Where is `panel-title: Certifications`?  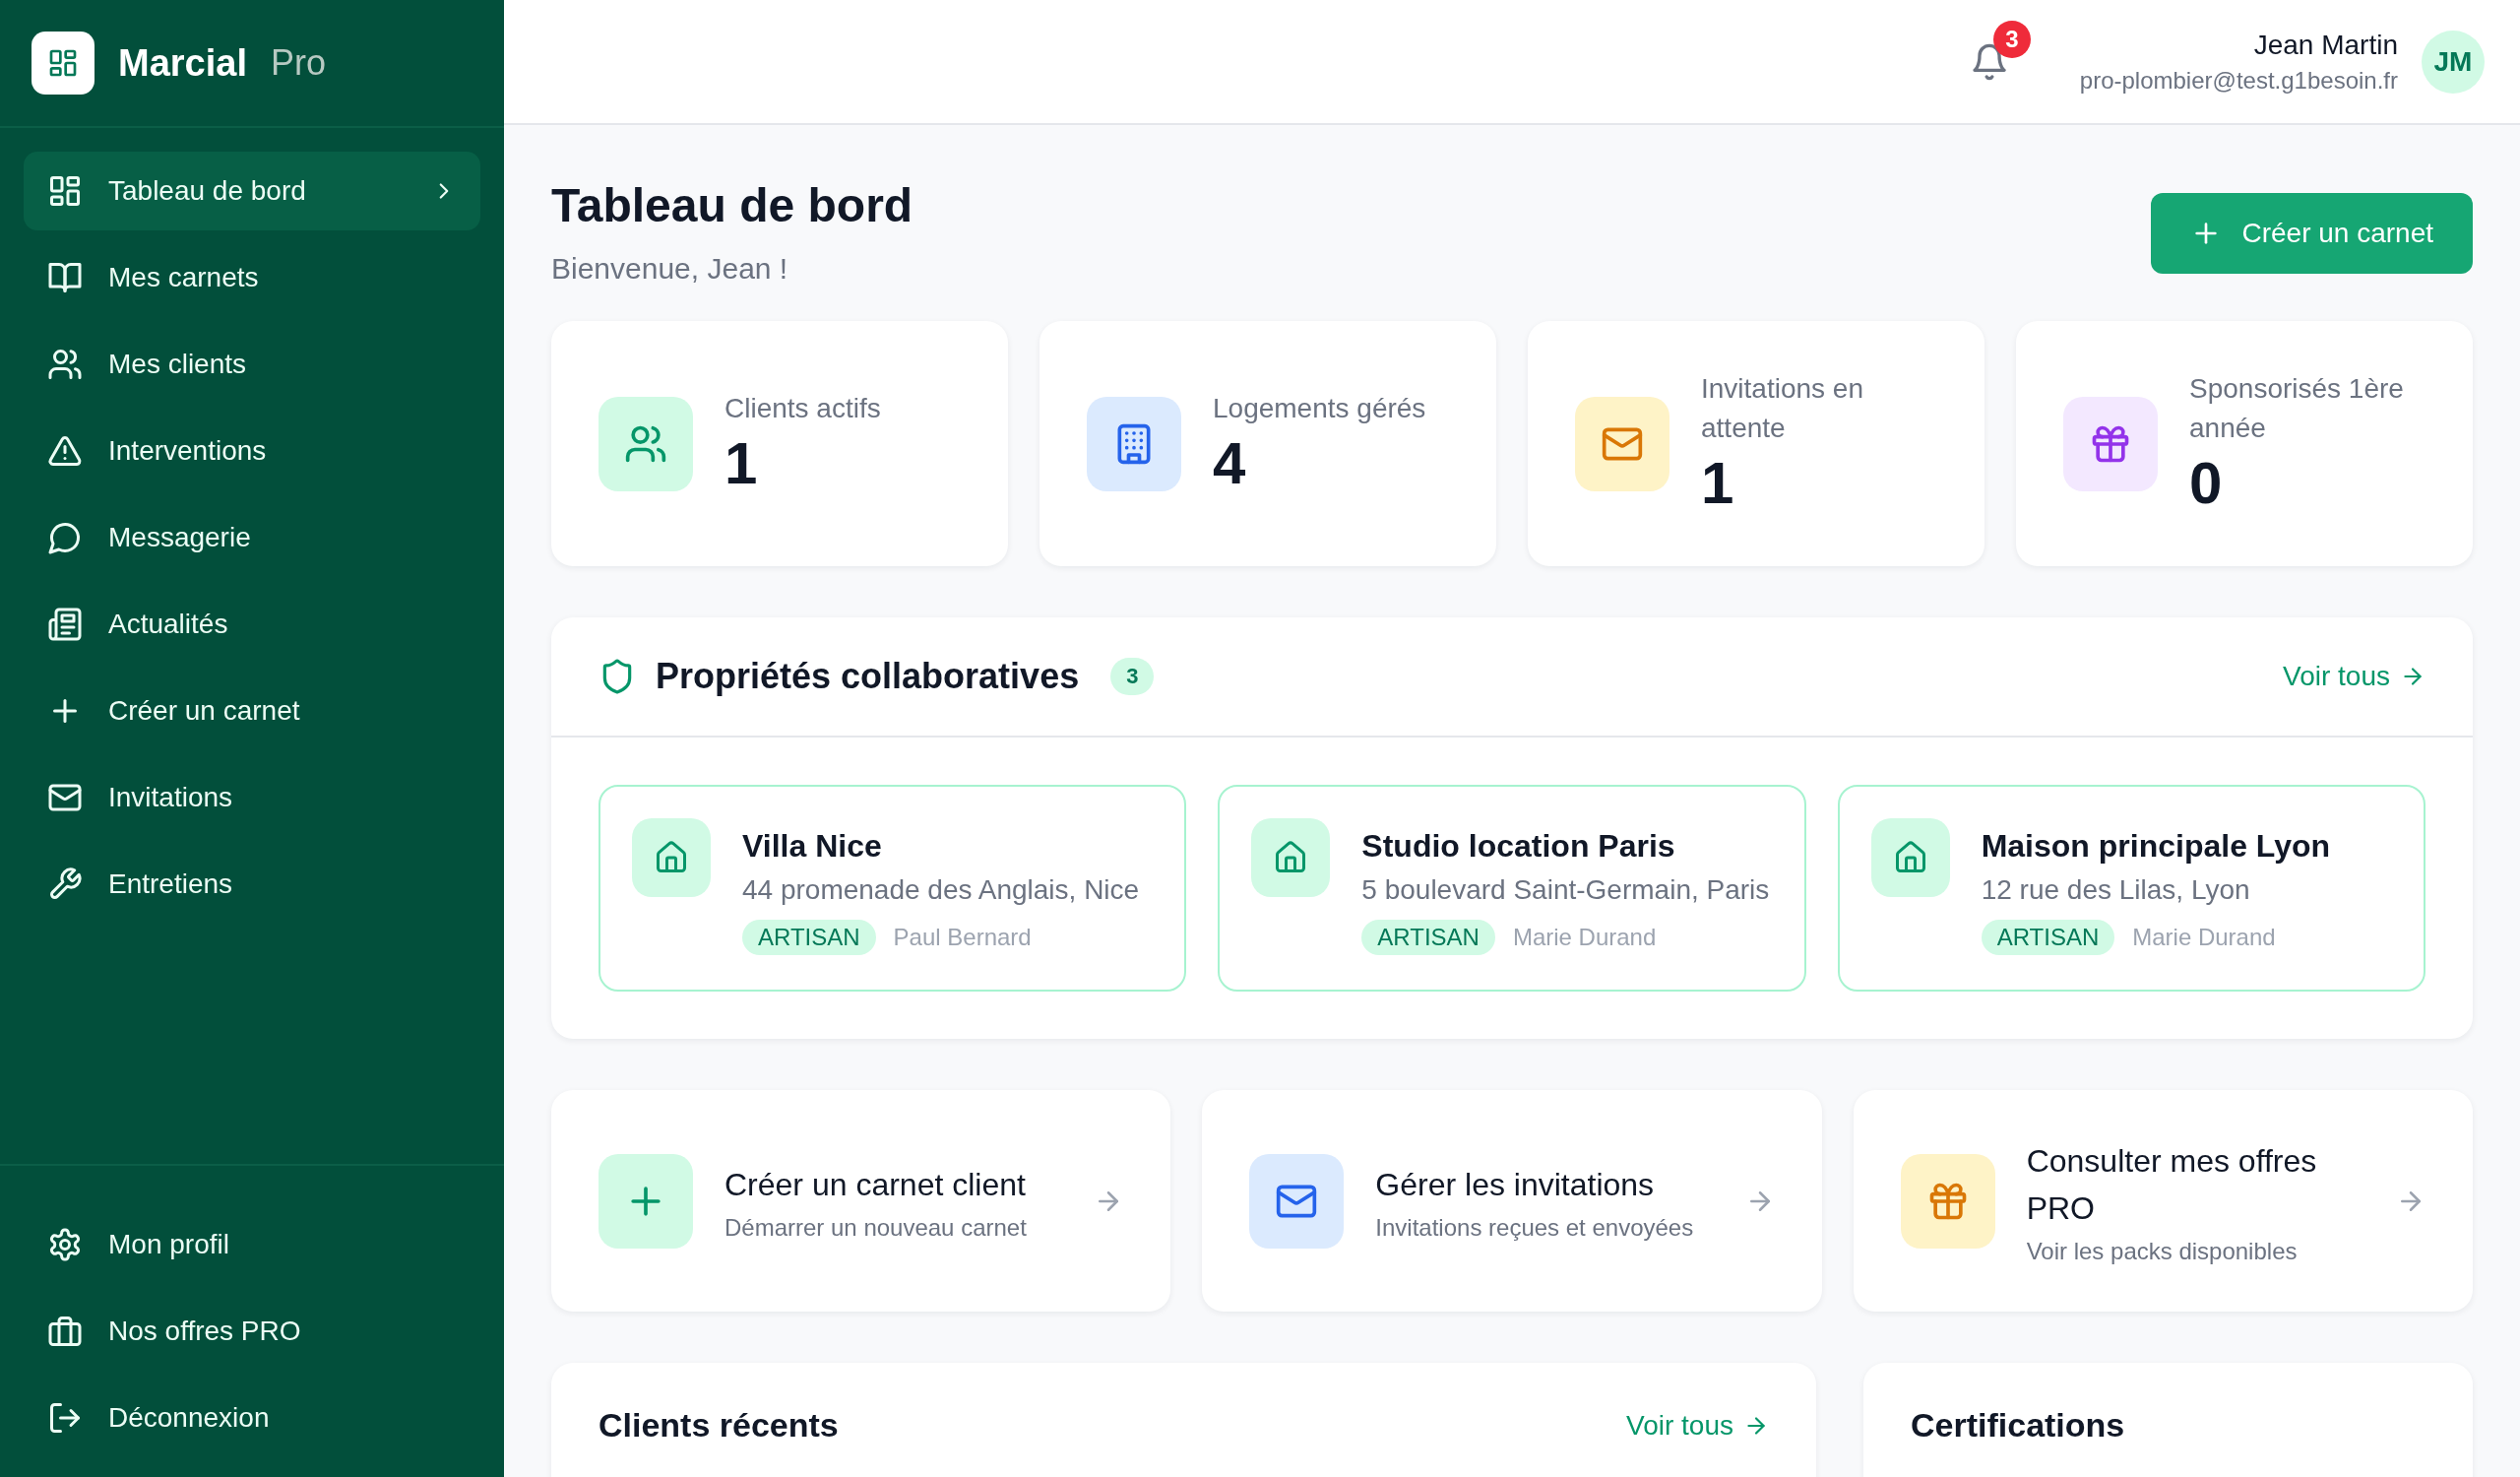 panel-title: Certifications is located at coordinates (2018, 1426).